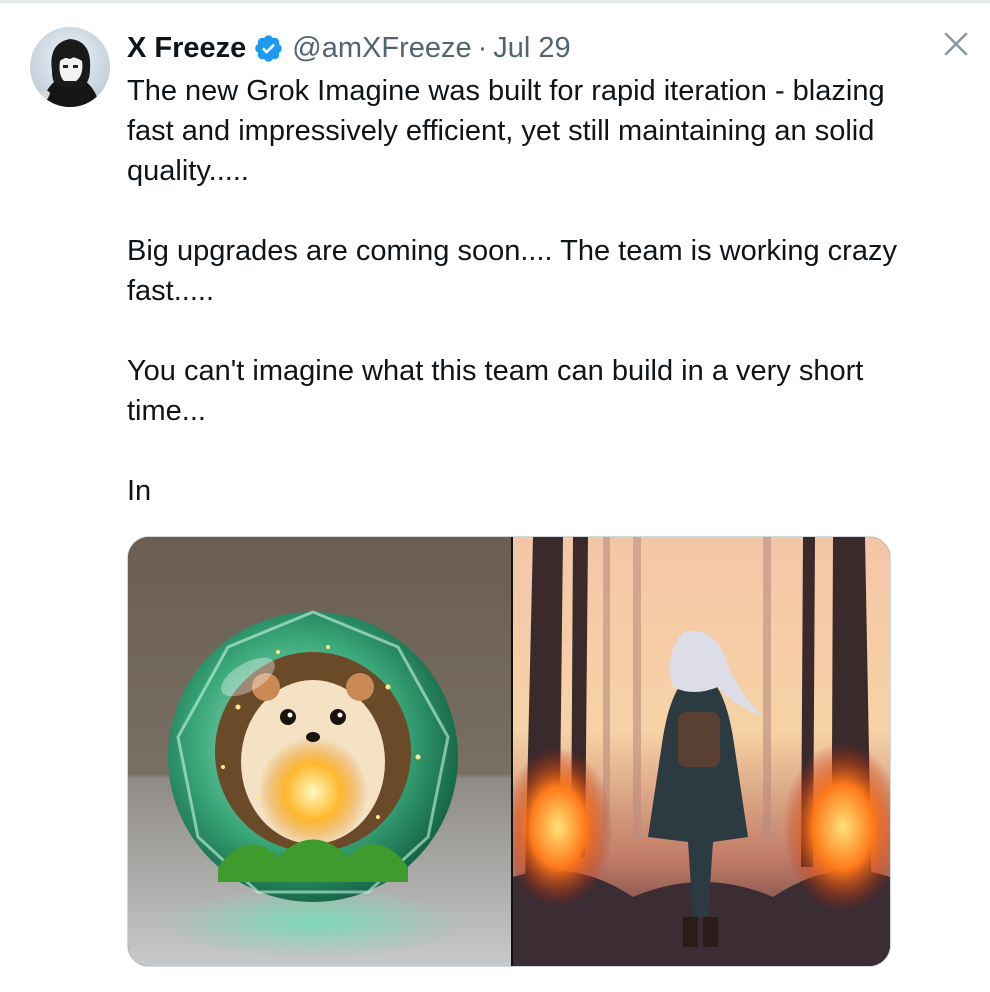 The width and height of the screenshot is (990, 992). I want to click on avatar-image, so click(70, 67).